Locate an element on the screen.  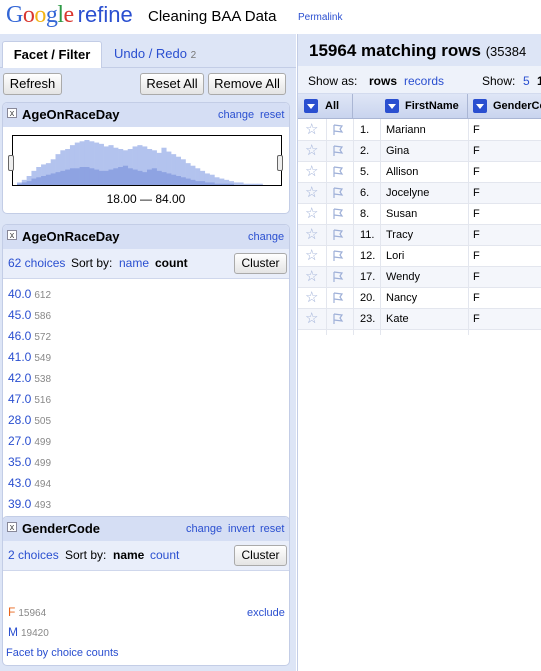
facet-choice: 41.0 549 is located at coordinates (29, 358).